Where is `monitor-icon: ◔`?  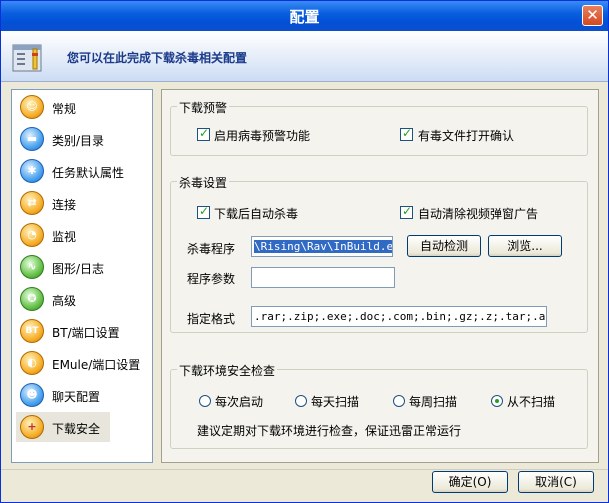
monitor-icon: ◔ is located at coordinates (32, 235).